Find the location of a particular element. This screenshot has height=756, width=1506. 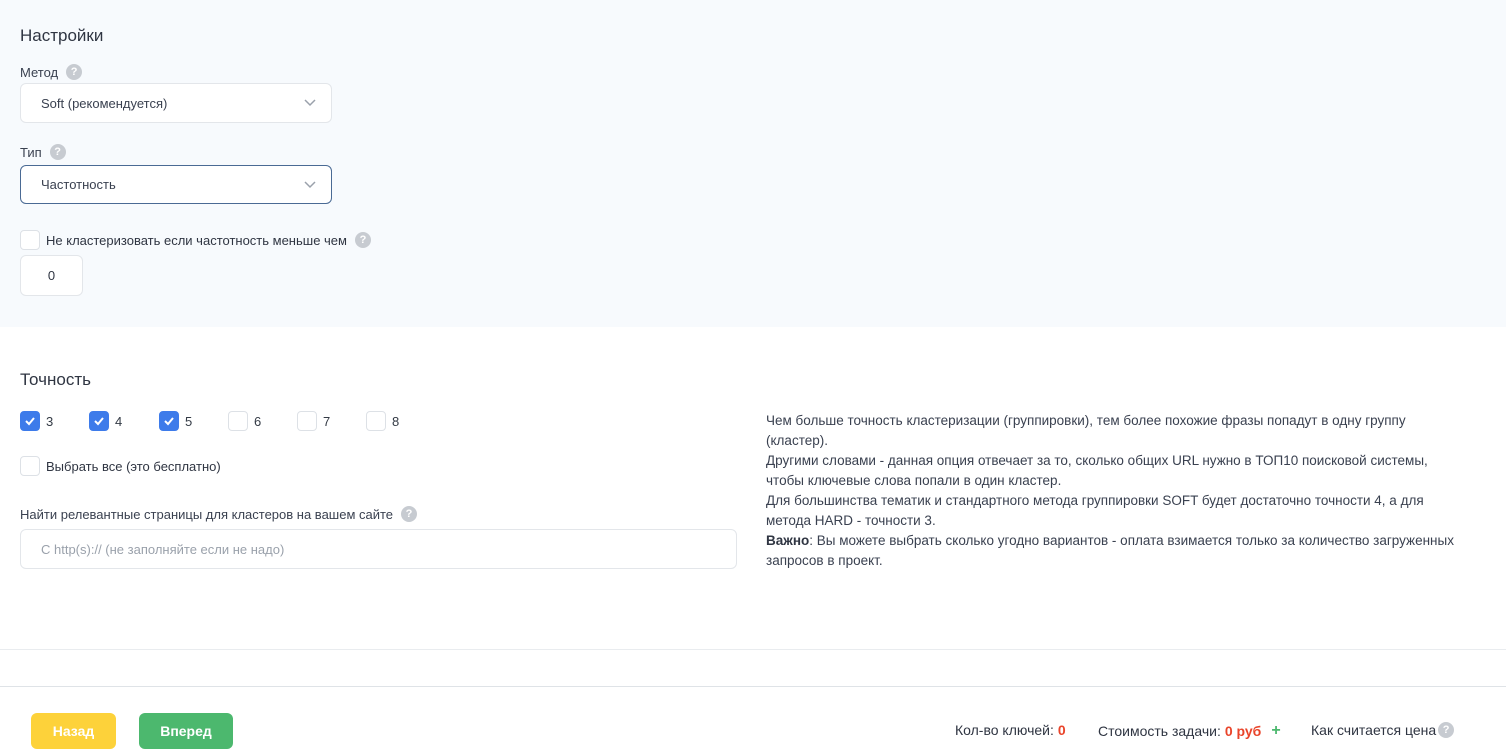

accuracy-option-3: 3 is located at coordinates (36, 421).